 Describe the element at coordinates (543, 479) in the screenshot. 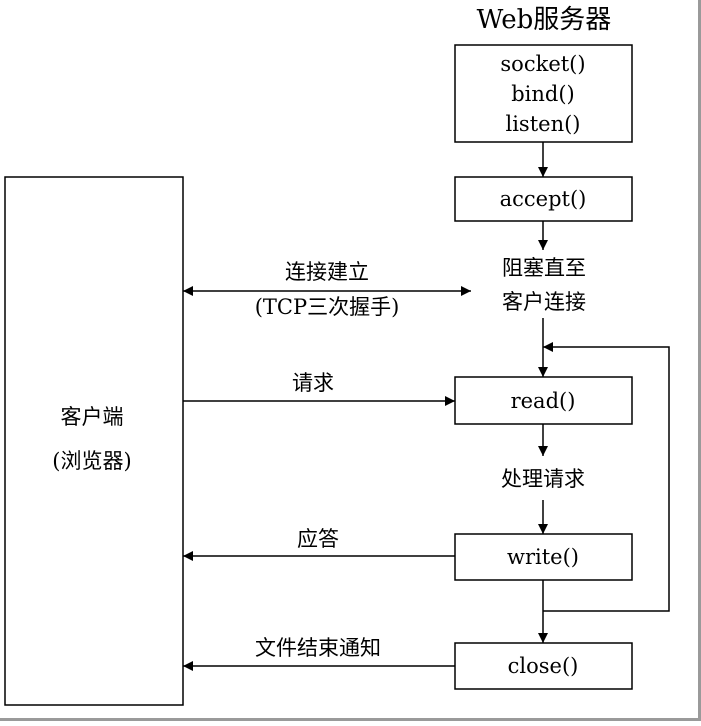

I see `process-label: 处理请求` at that location.